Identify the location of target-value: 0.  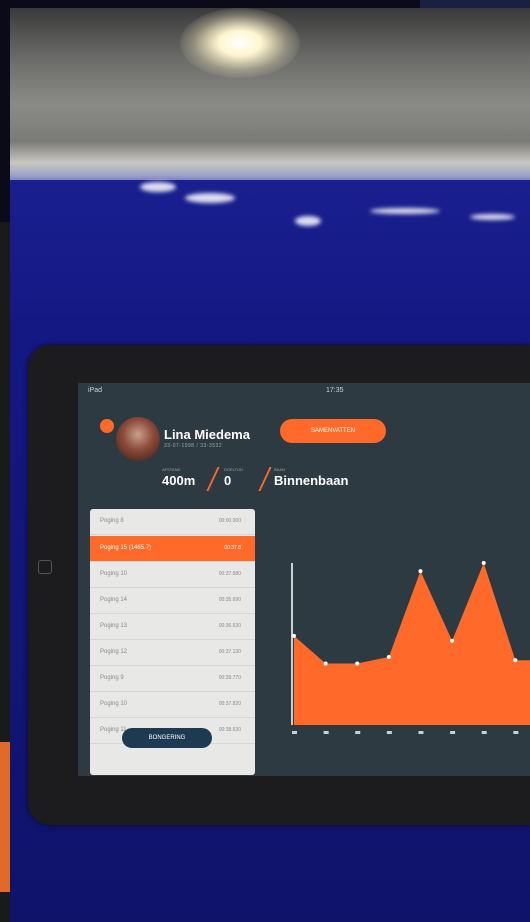
(227, 480).